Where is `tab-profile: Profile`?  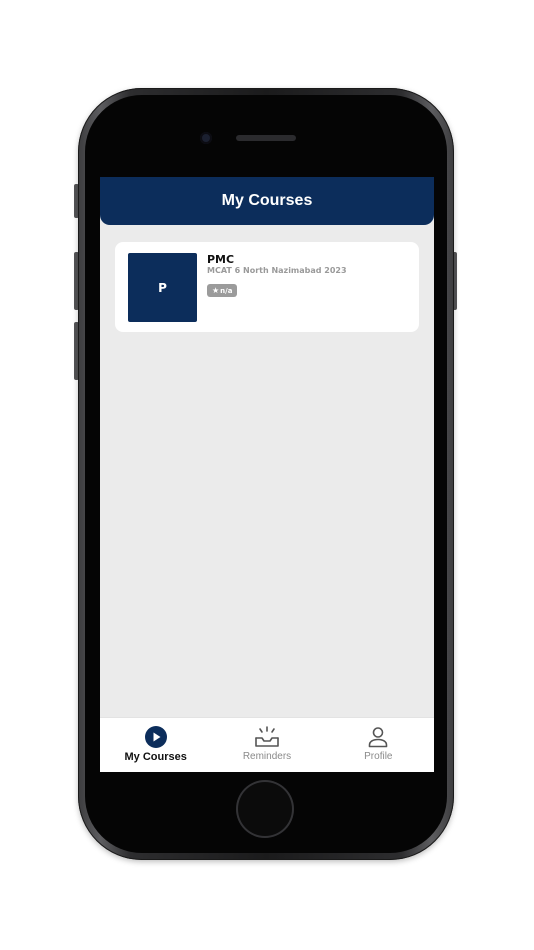 tab-profile: Profile is located at coordinates (378, 745).